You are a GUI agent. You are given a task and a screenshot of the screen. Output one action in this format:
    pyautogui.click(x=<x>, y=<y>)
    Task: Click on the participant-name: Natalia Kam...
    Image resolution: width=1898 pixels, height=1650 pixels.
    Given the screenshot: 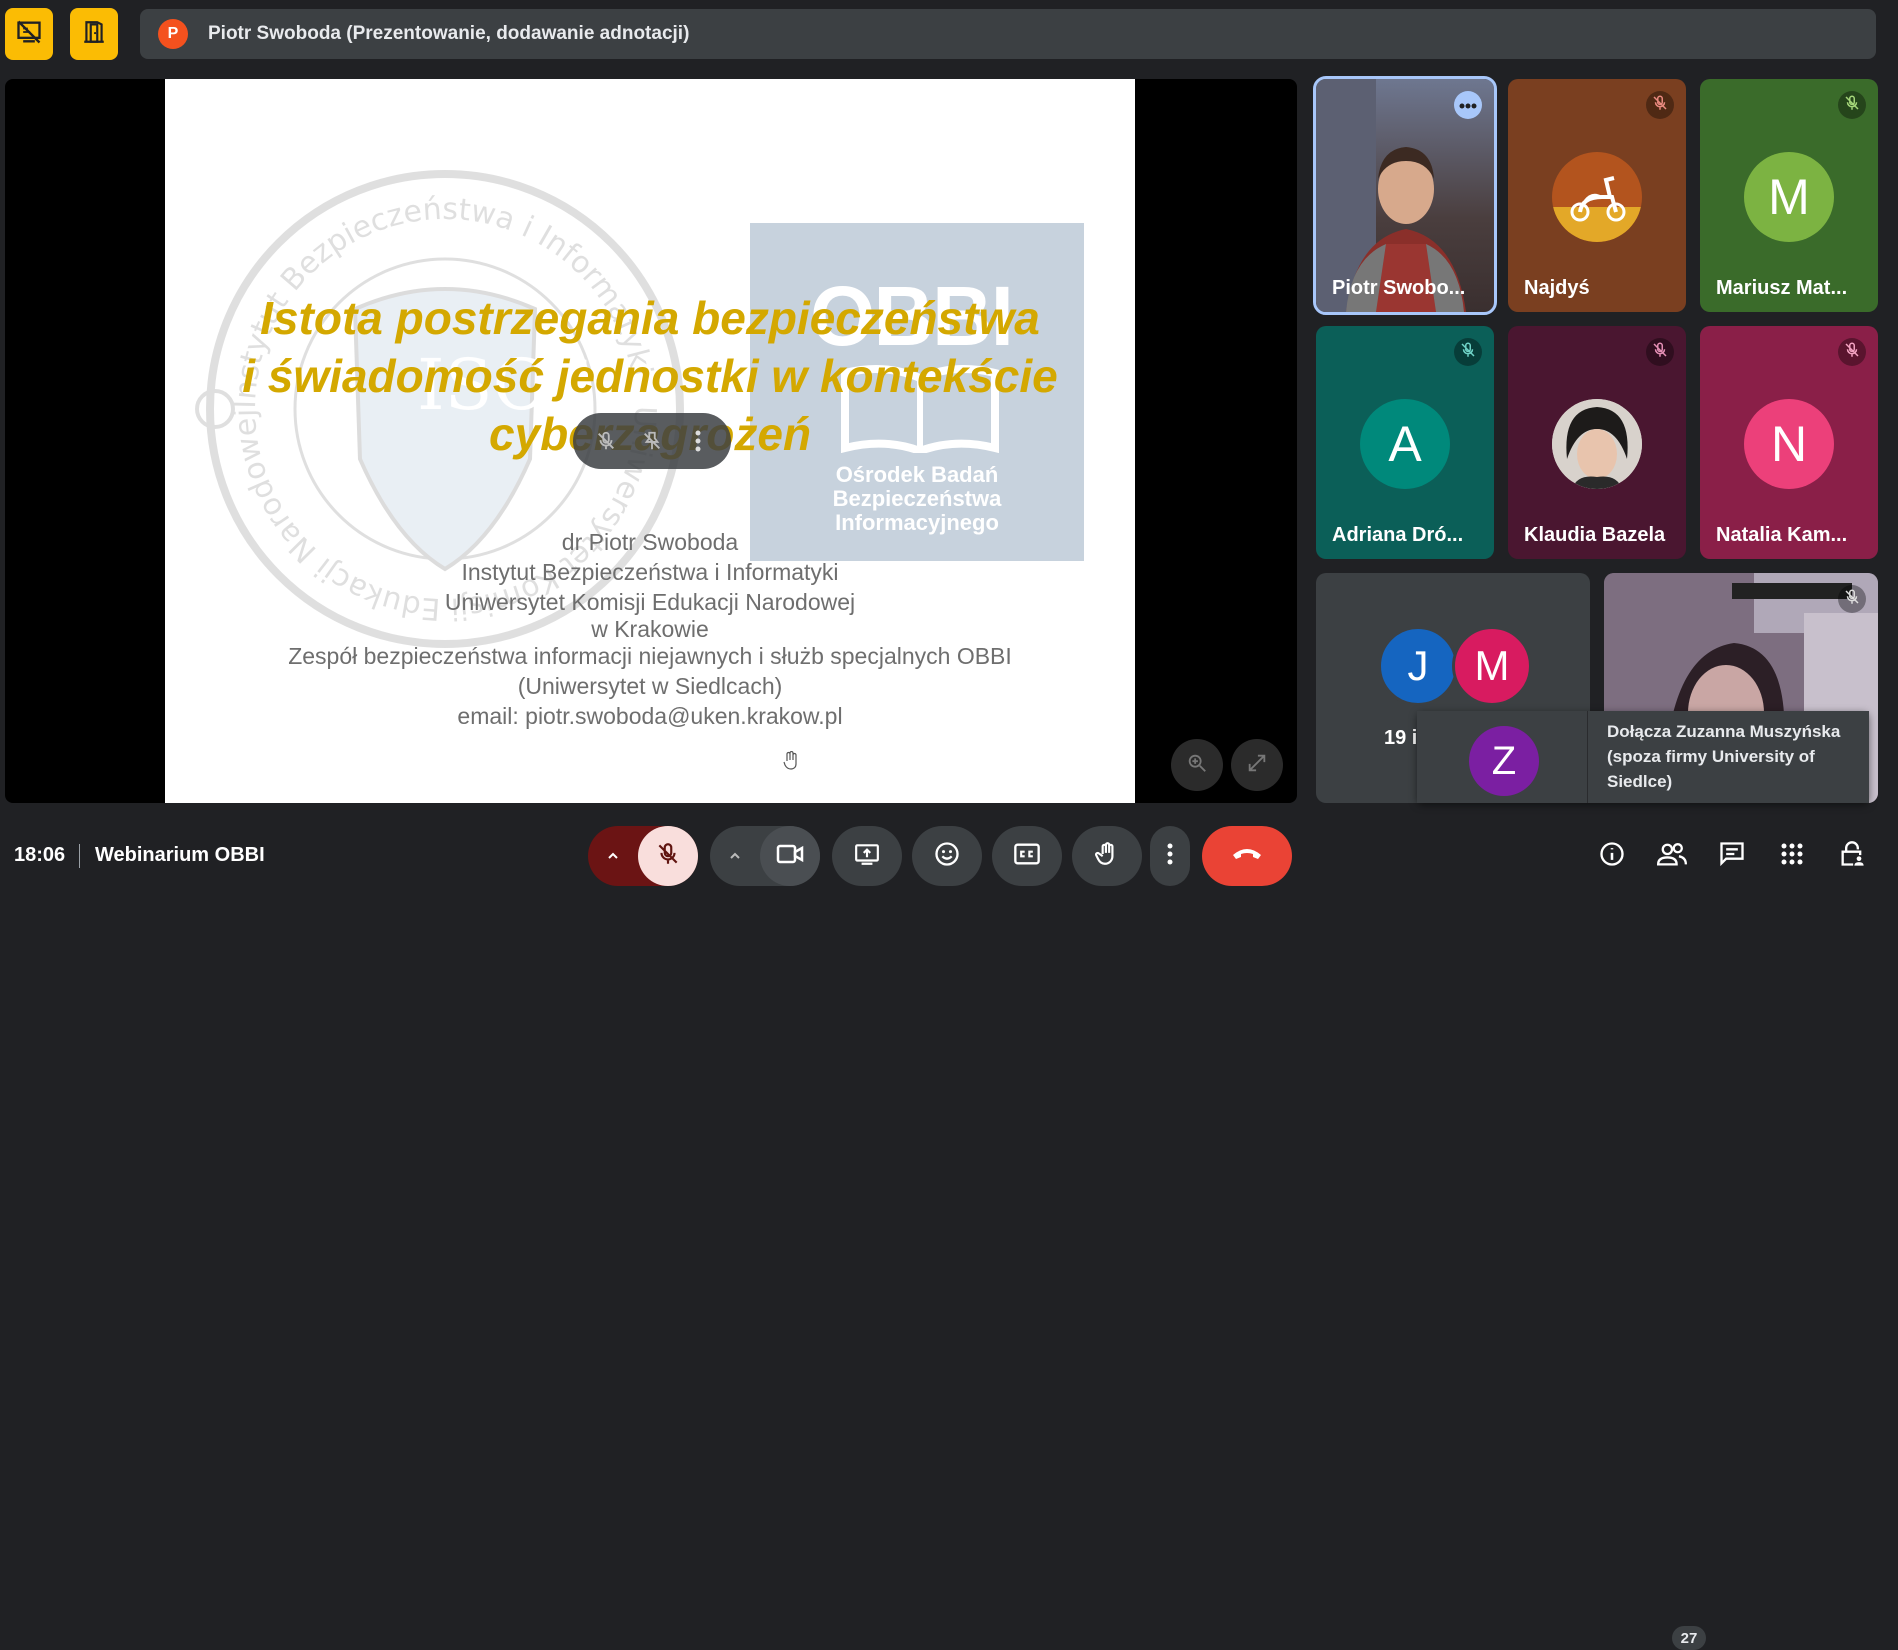 What is the action you would take?
    pyautogui.click(x=1782, y=535)
    